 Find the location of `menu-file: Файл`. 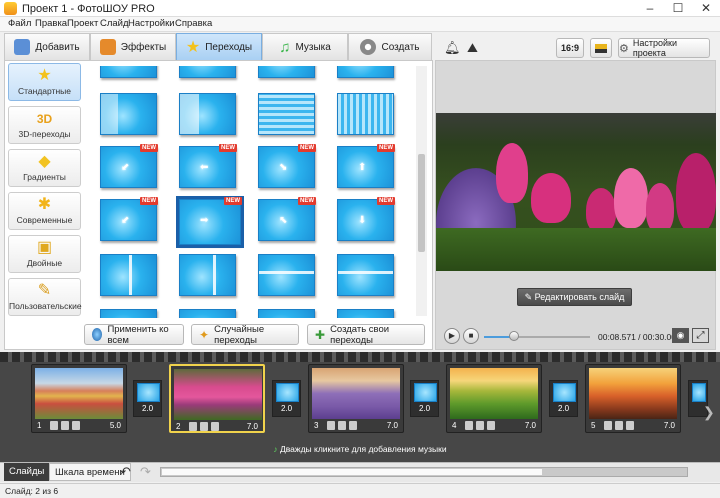

menu-file: Файл is located at coordinates (19, 23).